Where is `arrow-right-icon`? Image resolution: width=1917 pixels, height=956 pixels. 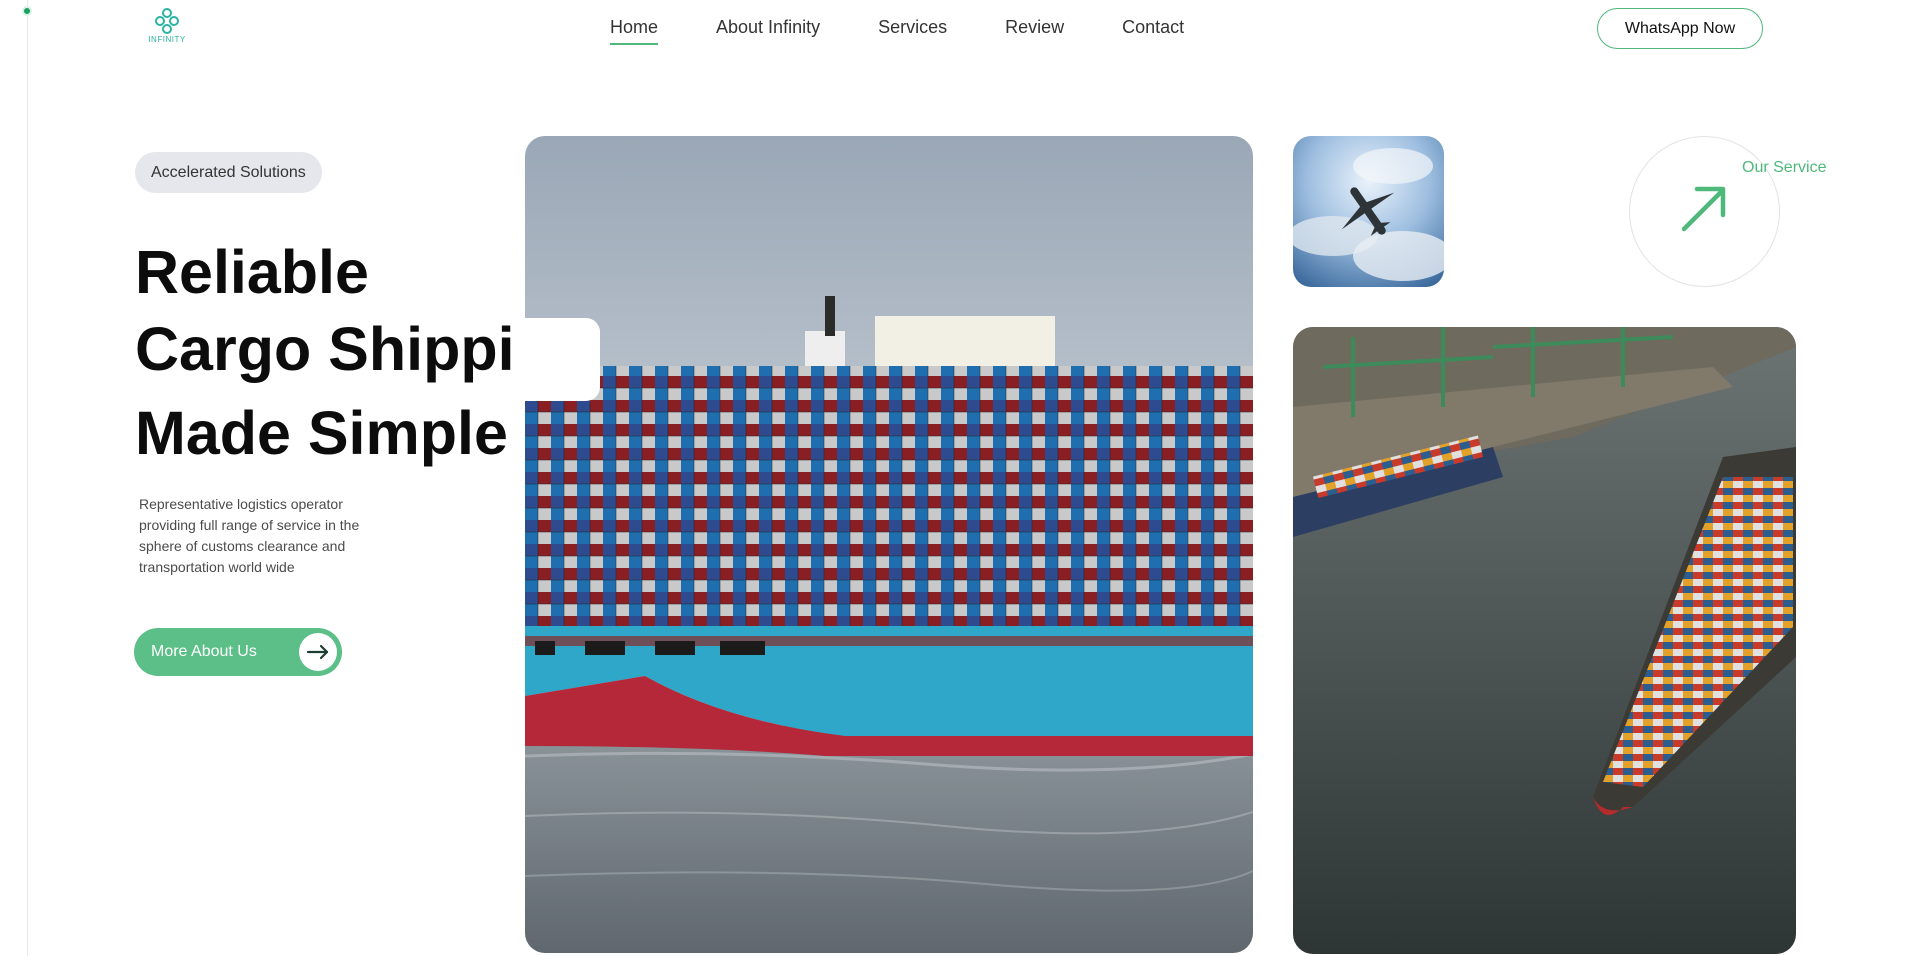
arrow-right-icon is located at coordinates (318, 652).